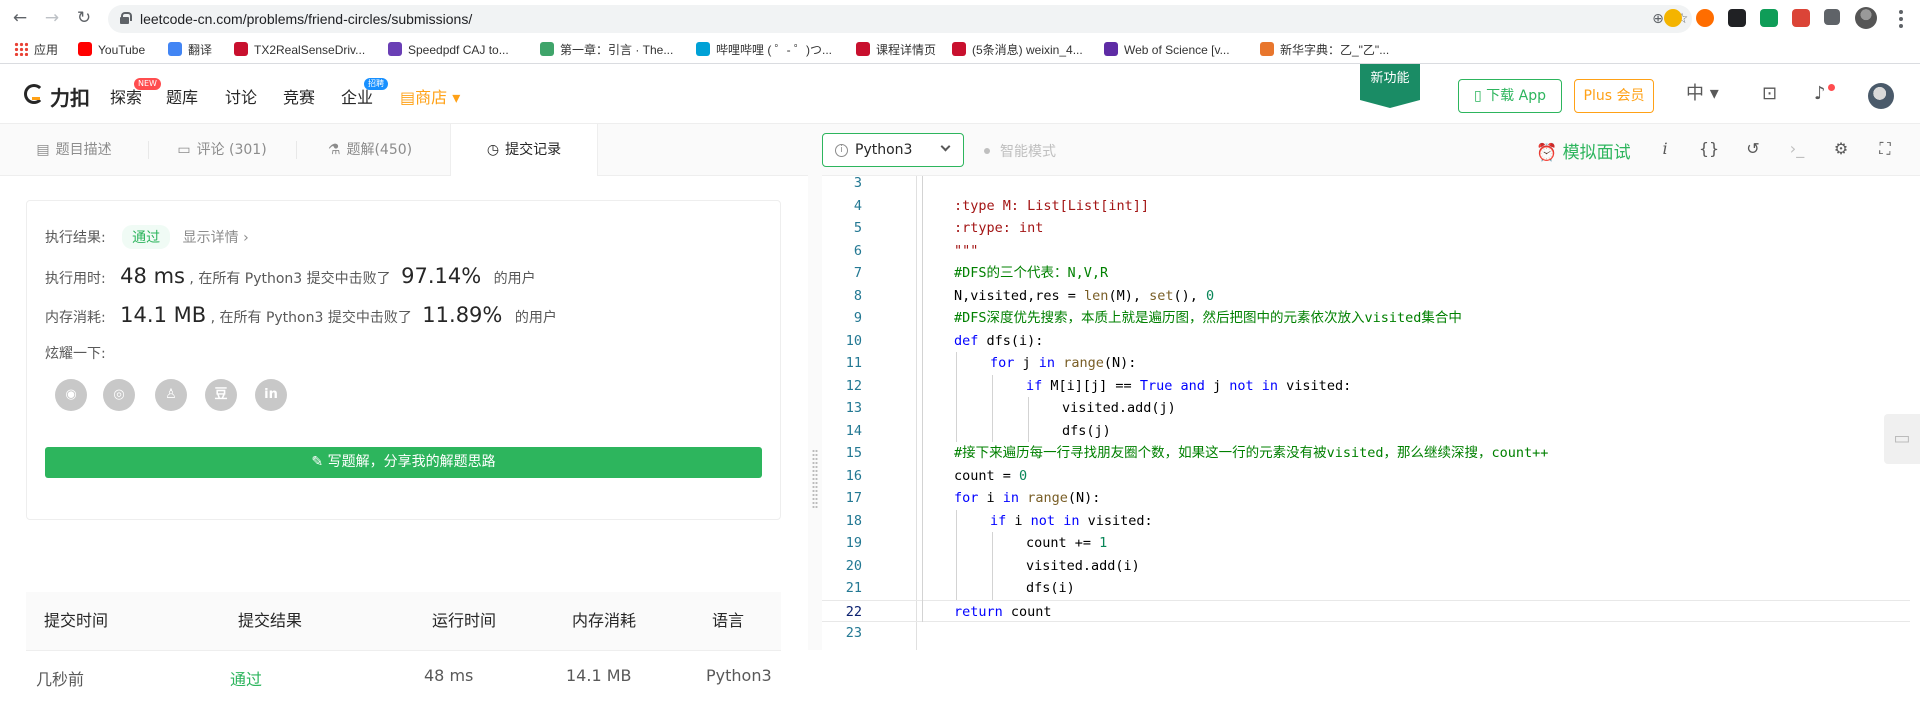 The width and height of the screenshot is (1920, 702). Describe the element at coordinates (1614, 96) in the screenshot. I see `plus-member-button: Plus 会员` at that location.